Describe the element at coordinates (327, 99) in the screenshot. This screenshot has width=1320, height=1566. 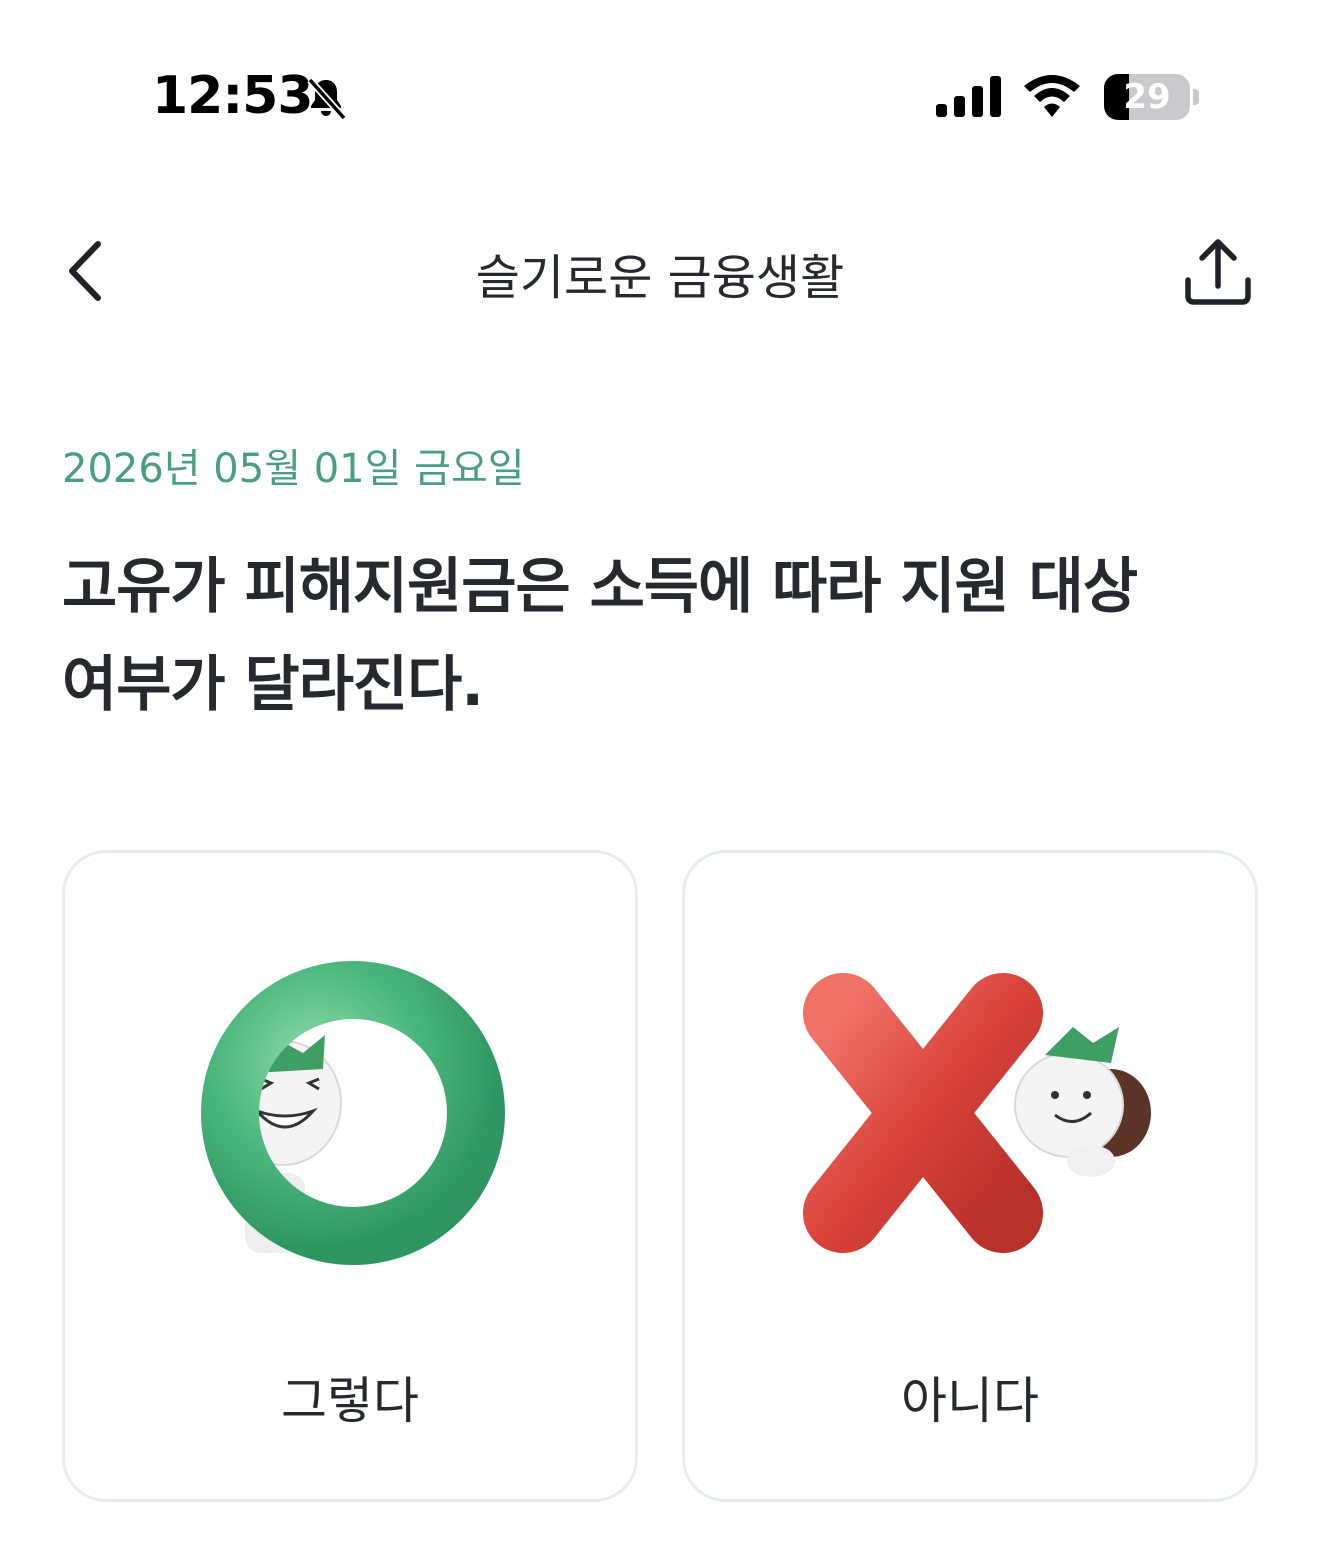
I see `bell-off-icon` at that location.